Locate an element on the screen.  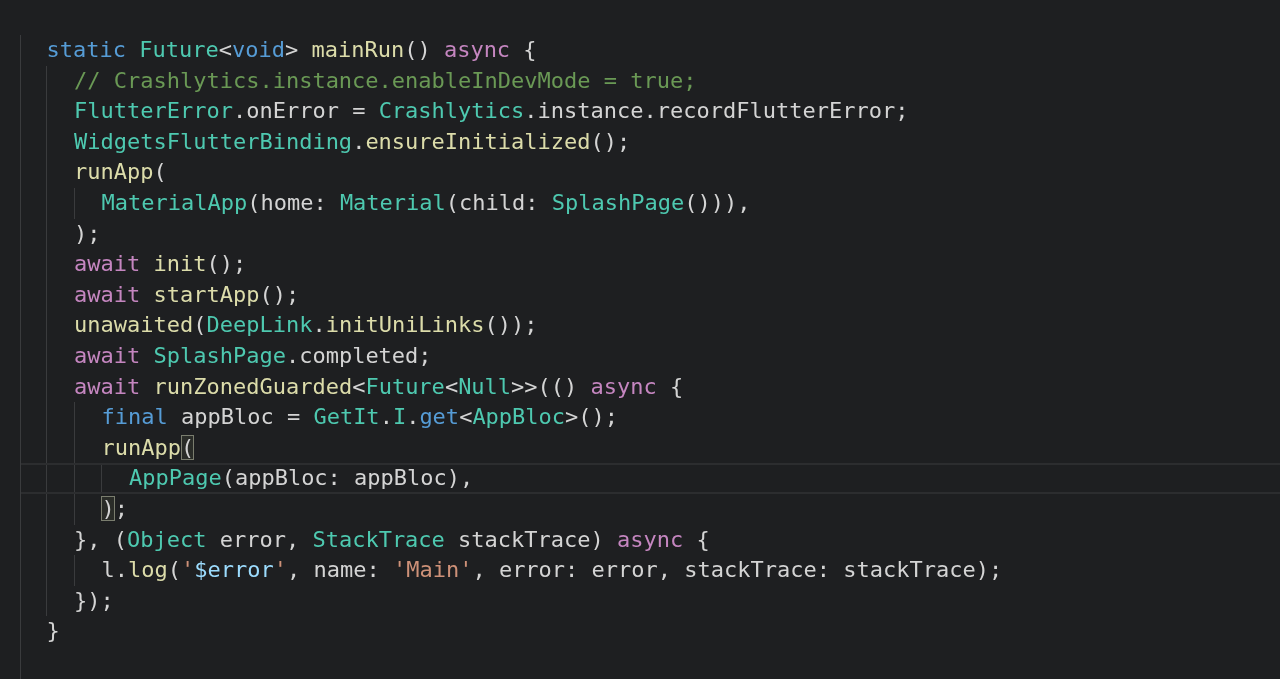
code-line: MaterialApp(home: Material(child: SplashPage())), is located at coordinates (426, 202).